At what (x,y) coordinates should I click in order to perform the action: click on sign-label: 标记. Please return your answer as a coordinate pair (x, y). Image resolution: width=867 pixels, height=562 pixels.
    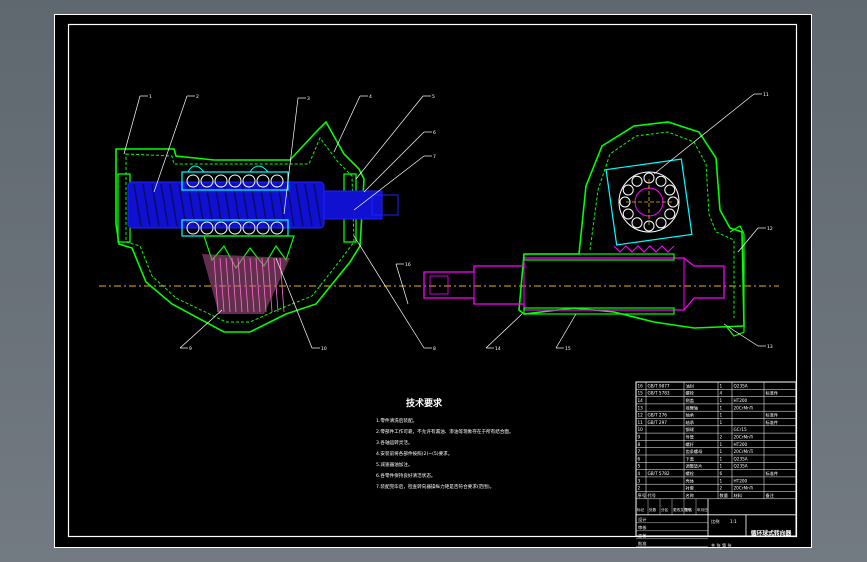
    Looking at the image, I should click on (641, 509).